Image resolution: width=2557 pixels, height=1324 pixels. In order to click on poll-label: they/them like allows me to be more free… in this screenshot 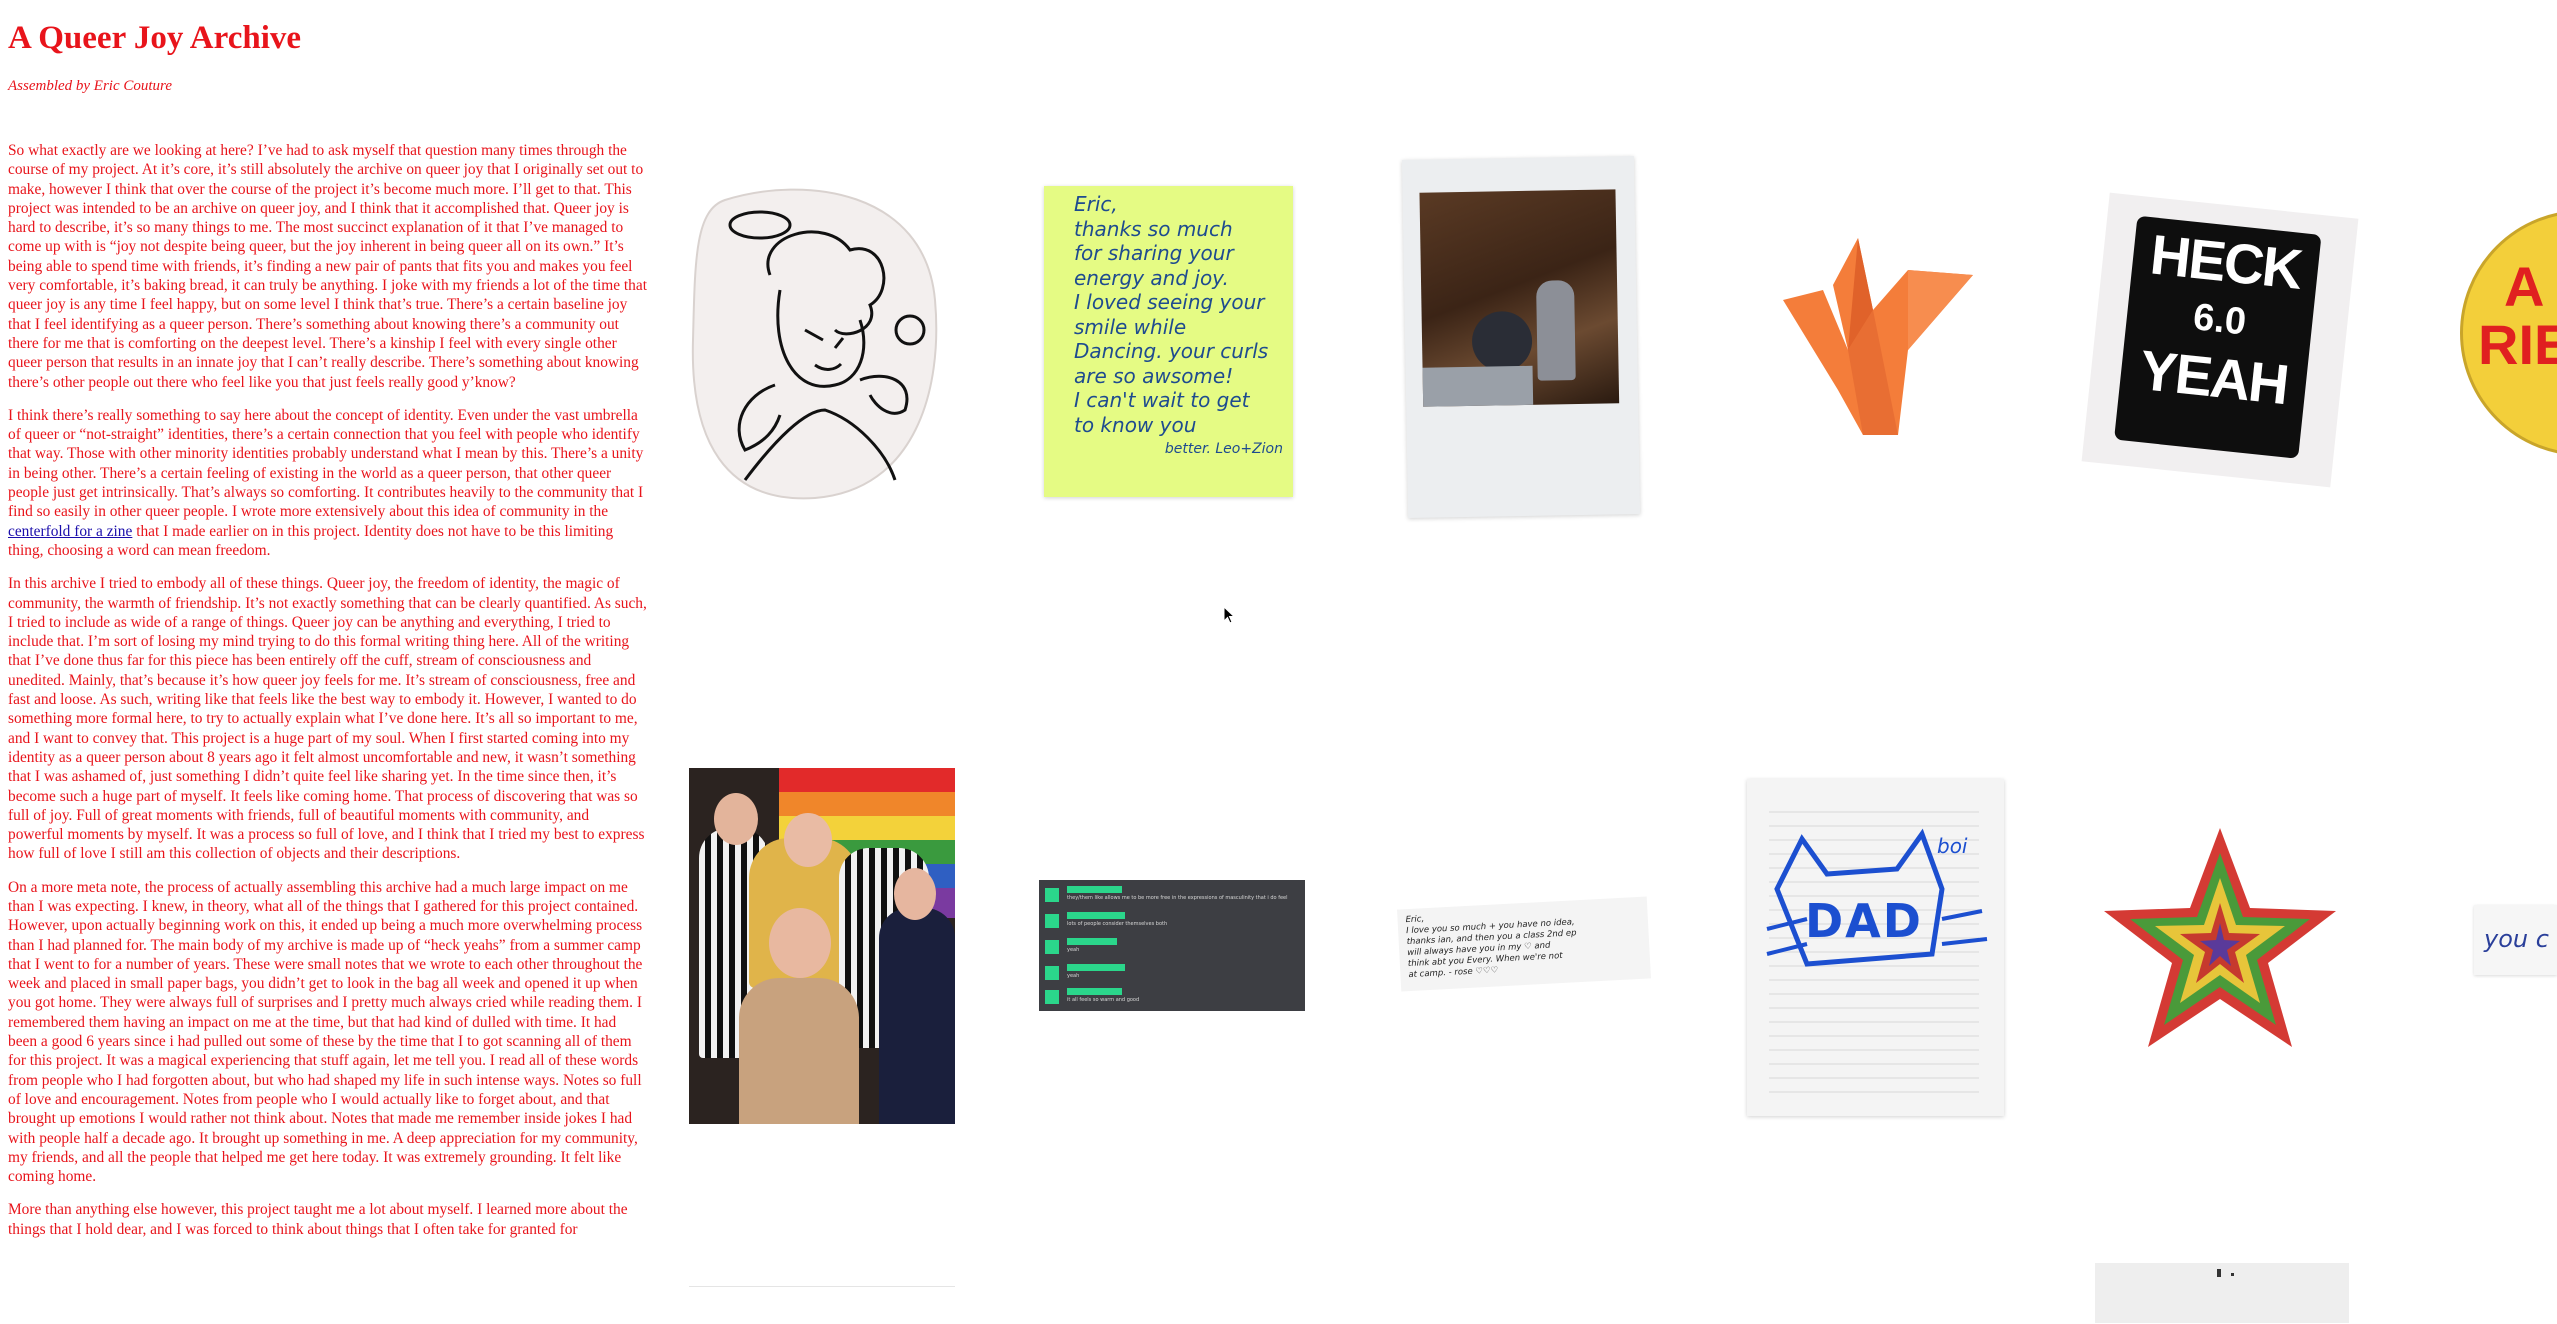, I will do `click(1177, 898)`.